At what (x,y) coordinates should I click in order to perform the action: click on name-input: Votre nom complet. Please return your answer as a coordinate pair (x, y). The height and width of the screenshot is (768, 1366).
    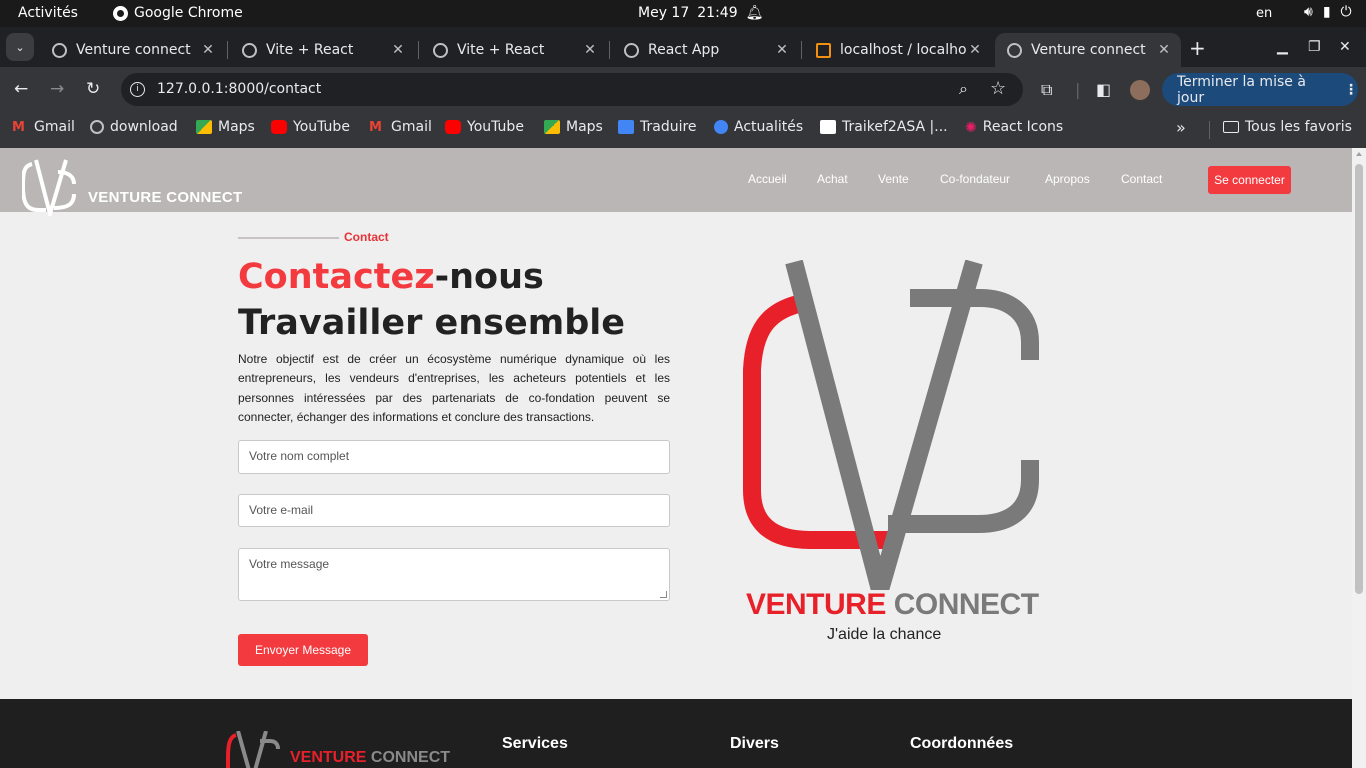
    Looking at the image, I should click on (454, 457).